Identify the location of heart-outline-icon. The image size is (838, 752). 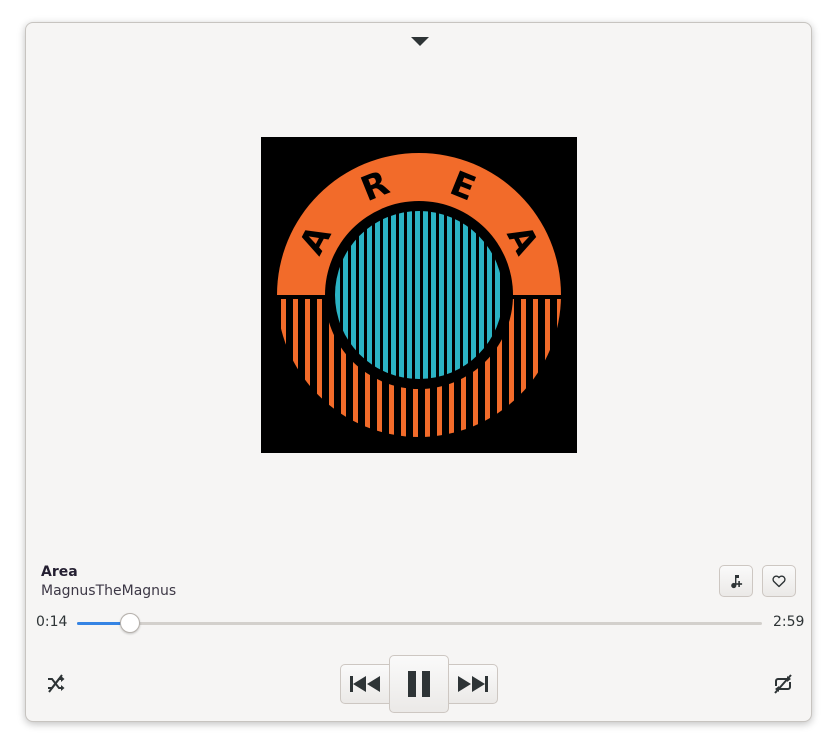
(779, 581).